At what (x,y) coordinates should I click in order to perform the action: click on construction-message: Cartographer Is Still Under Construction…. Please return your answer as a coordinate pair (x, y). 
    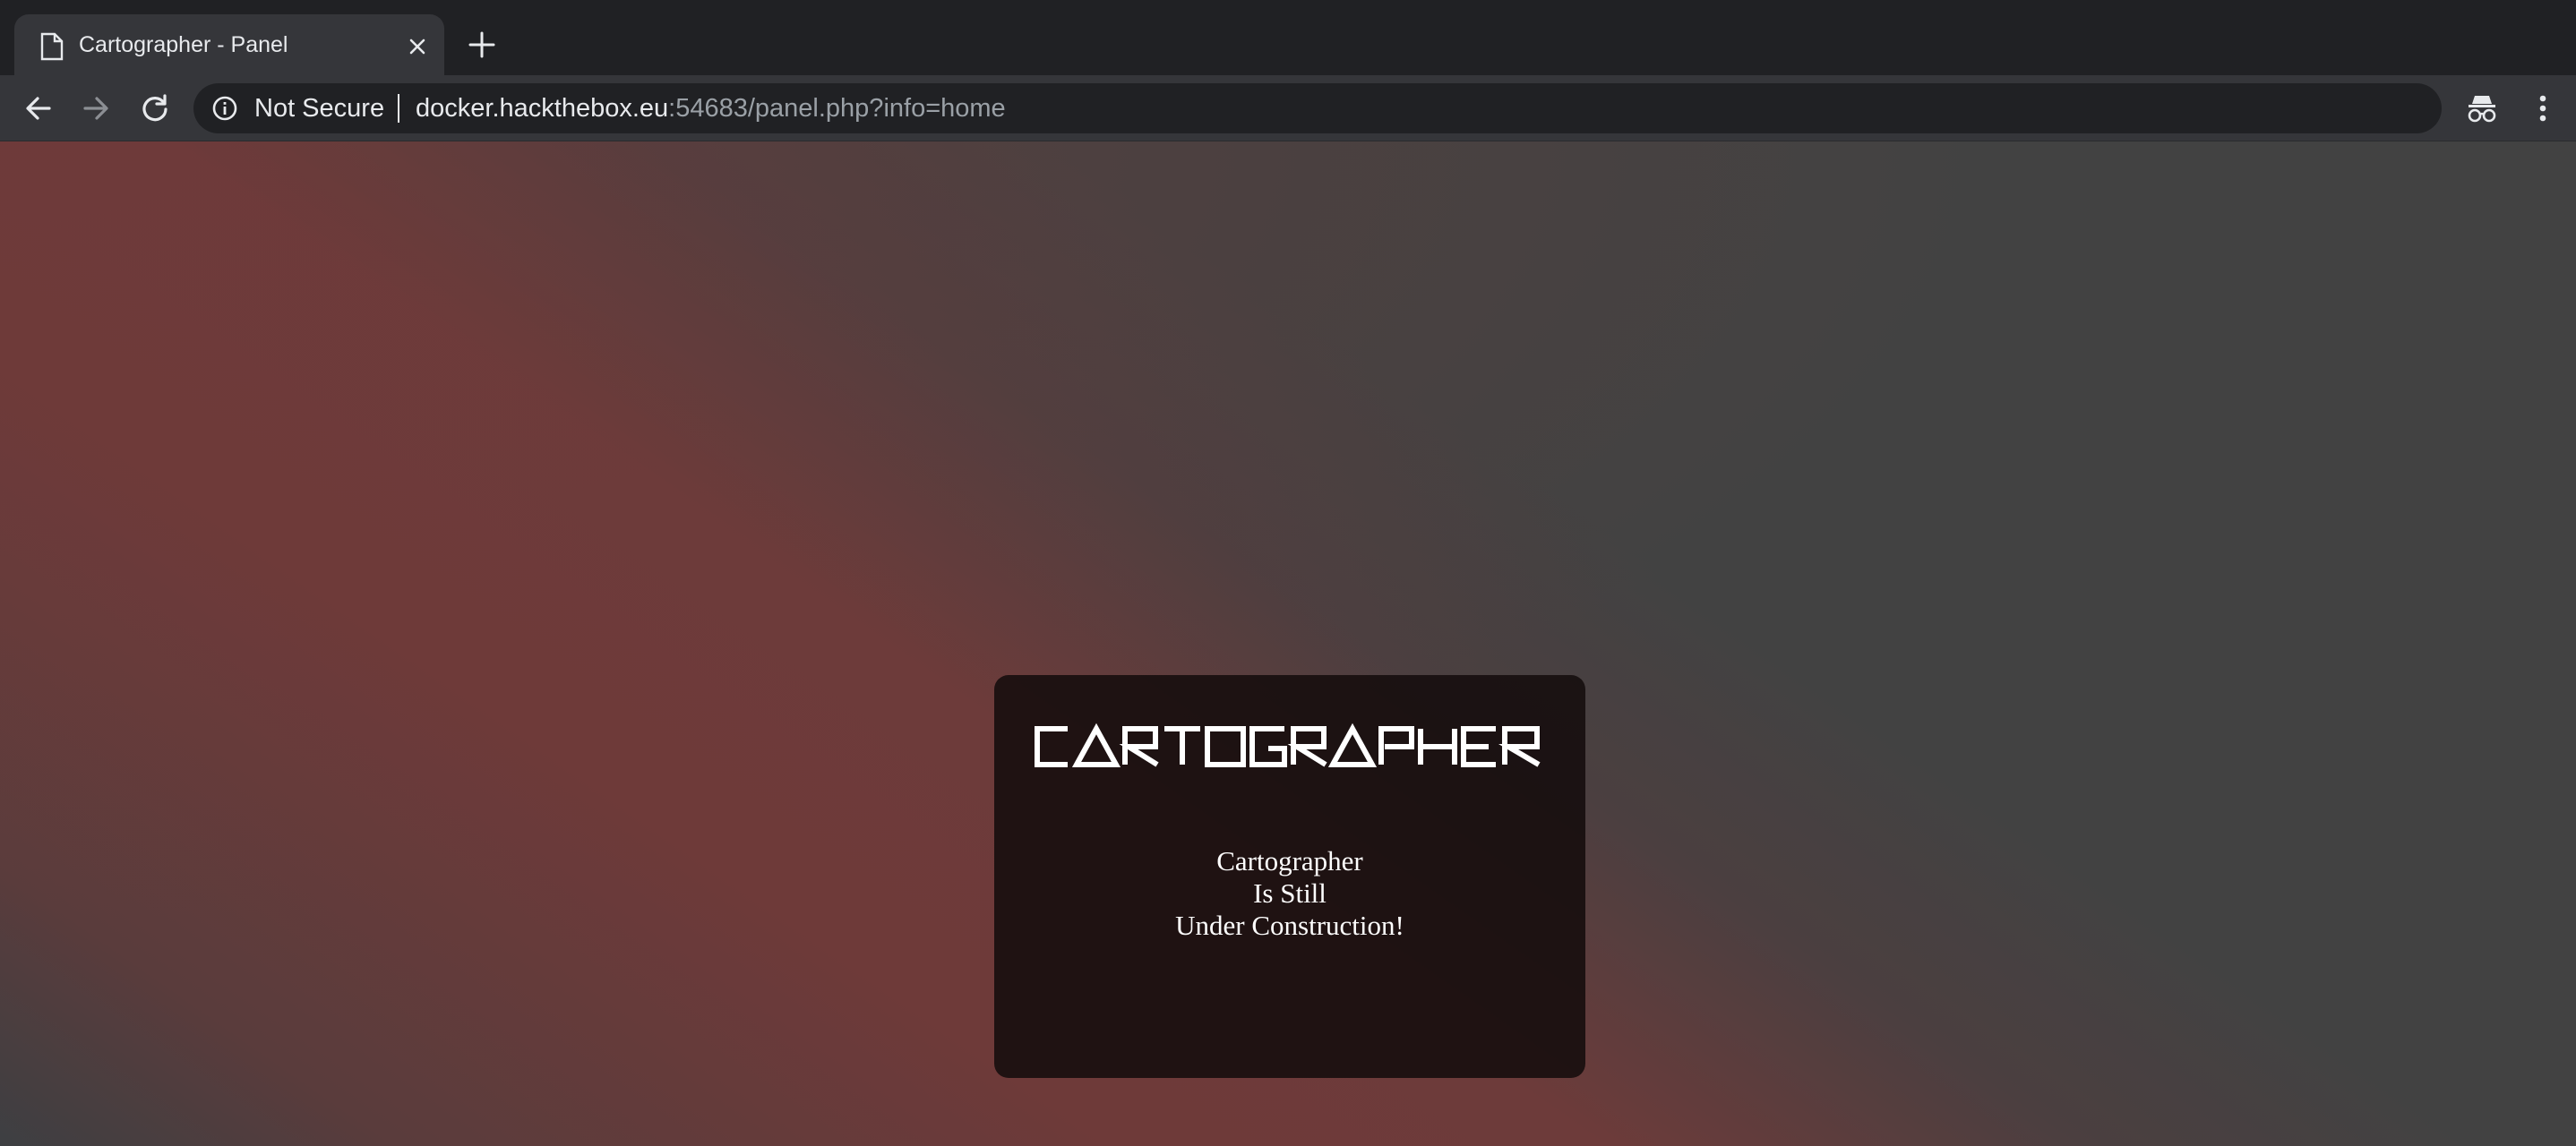
    Looking at the image, I should click on (1289, 893).